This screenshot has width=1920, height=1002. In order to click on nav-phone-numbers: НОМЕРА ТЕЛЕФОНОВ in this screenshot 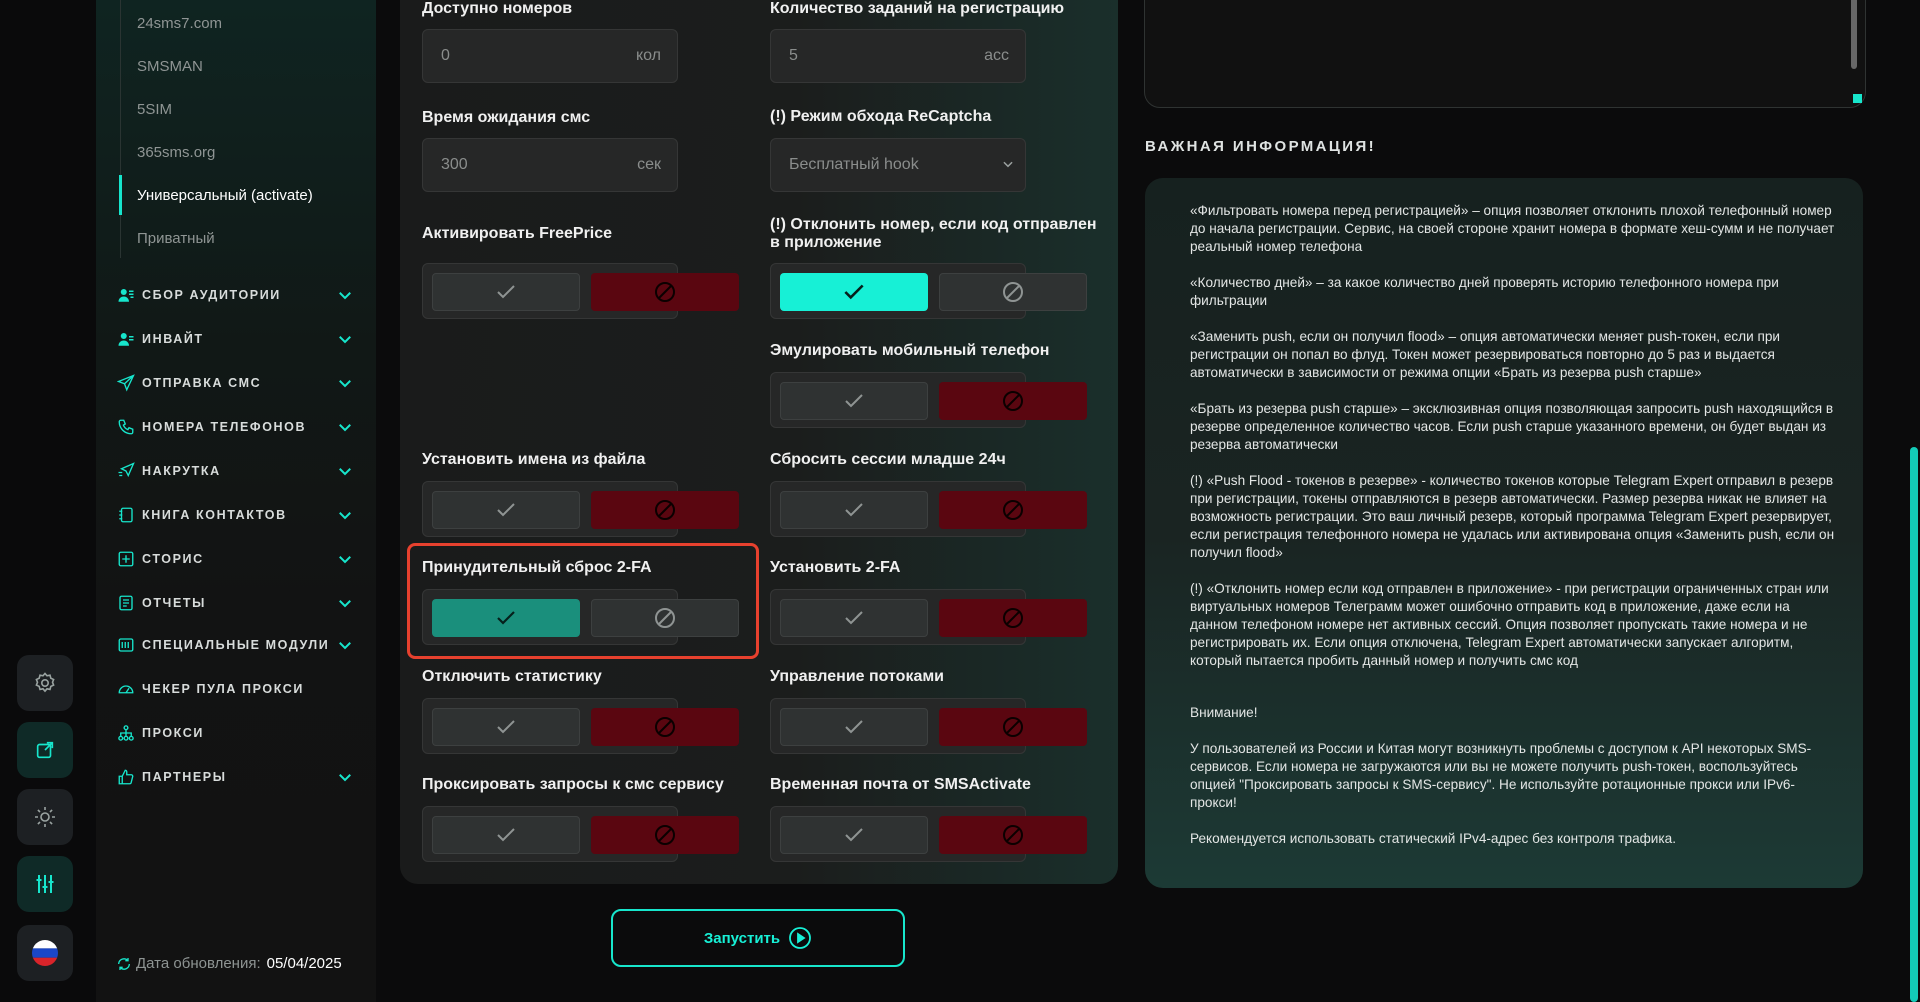, I will do `click(241, 427)`.